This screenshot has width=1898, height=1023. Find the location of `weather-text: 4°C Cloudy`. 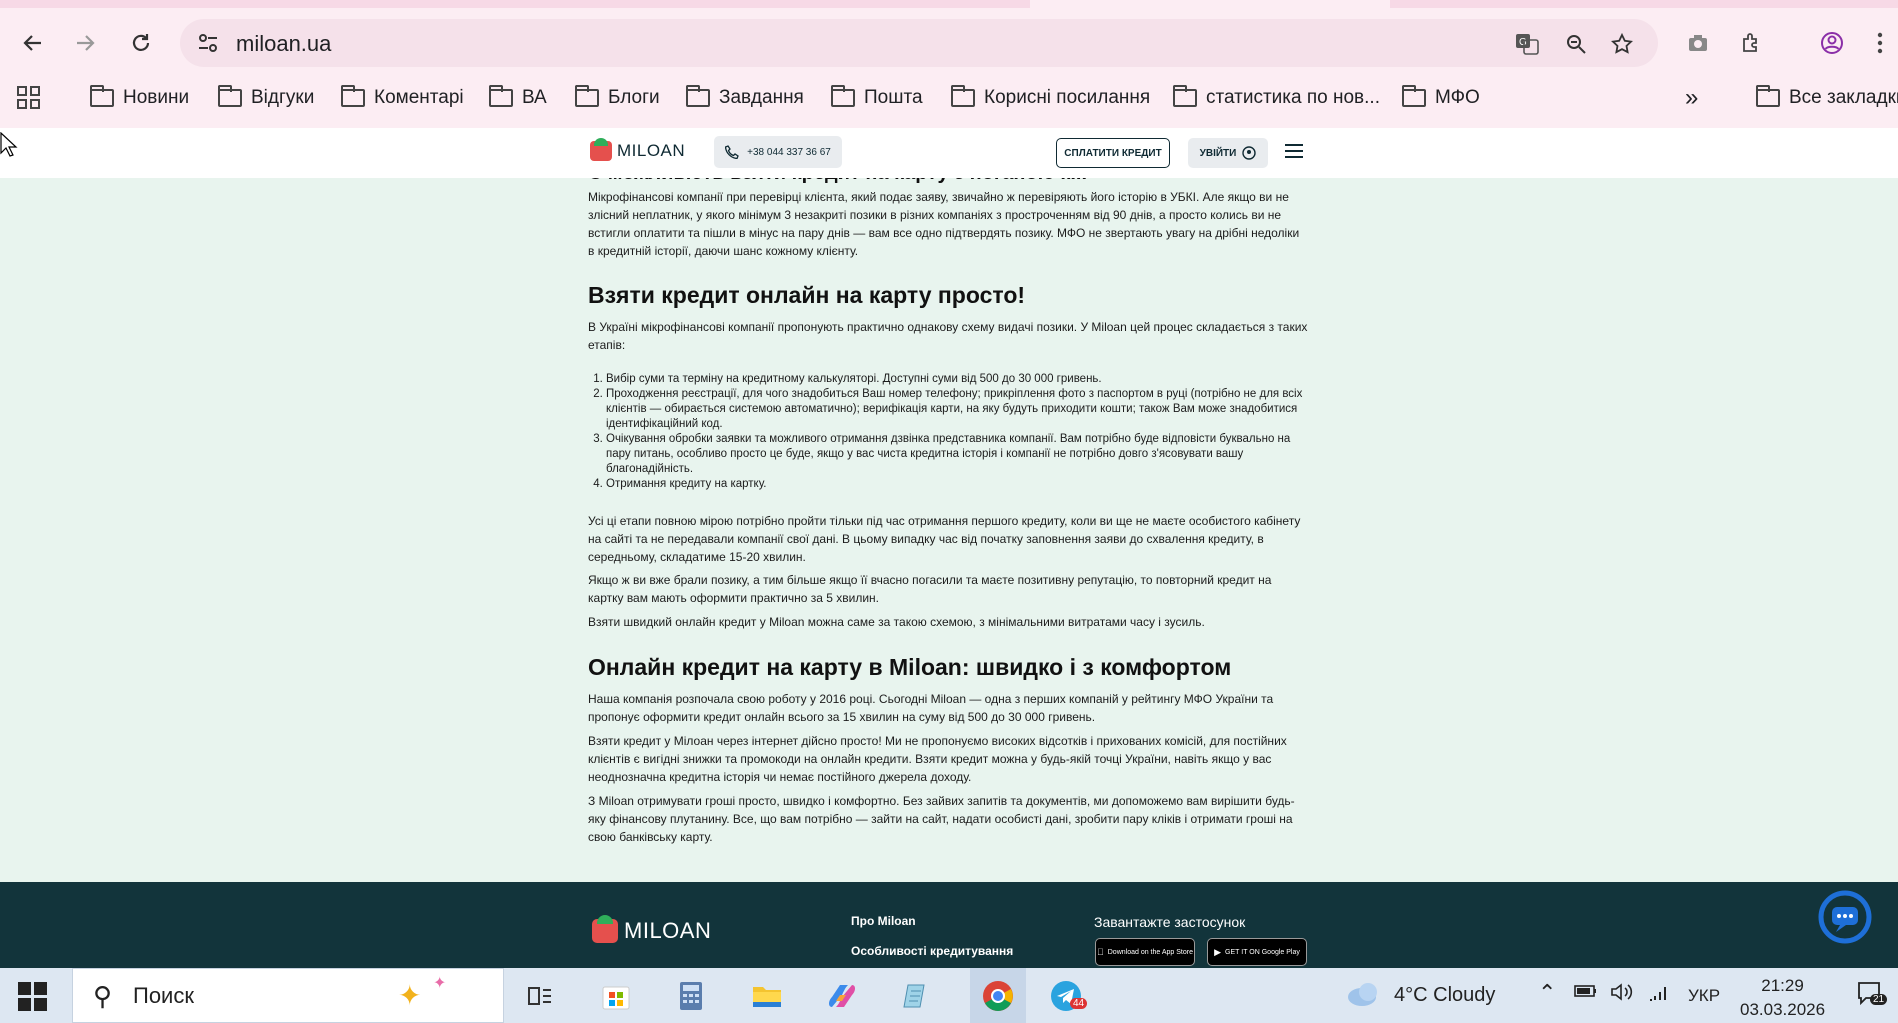

weather-text: 4°C Cloudy is located at coordinates (1444, 995).